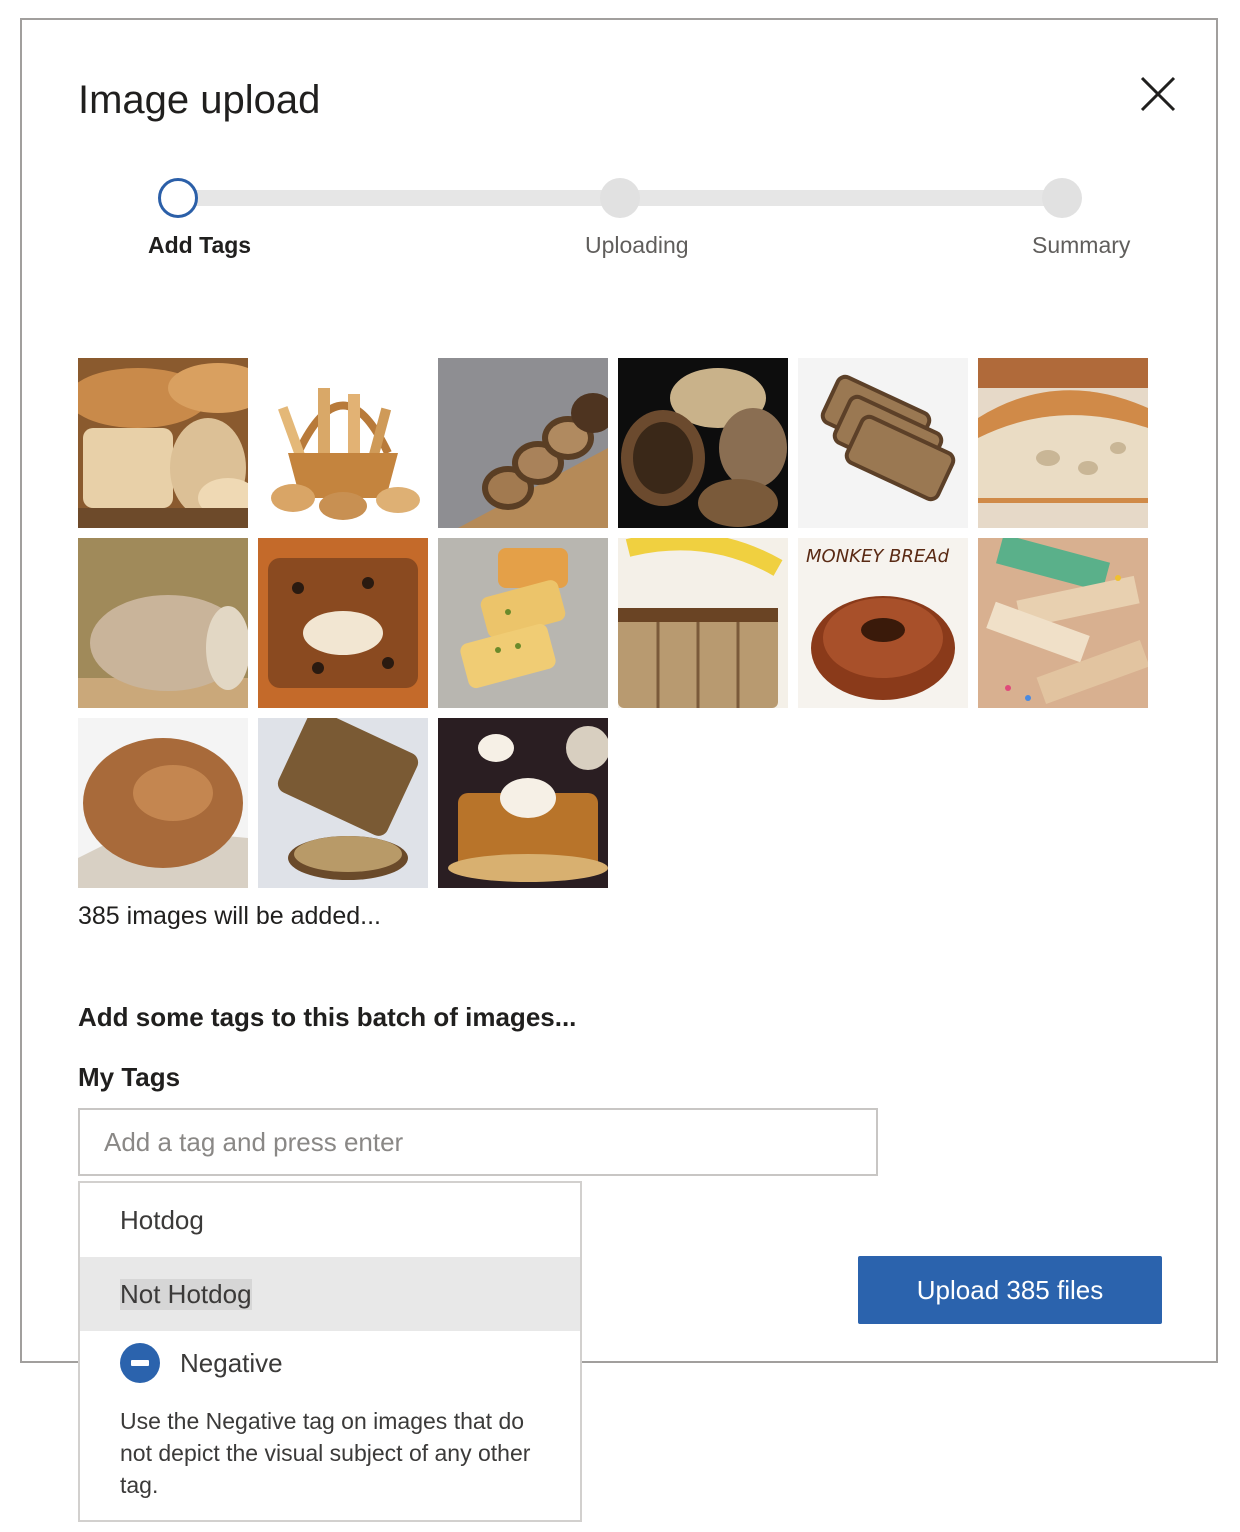  What do you see at coordinates (178, 198) in the screenshot?
I see `step-indicator-add-tags` at bounding box center [178, 198].